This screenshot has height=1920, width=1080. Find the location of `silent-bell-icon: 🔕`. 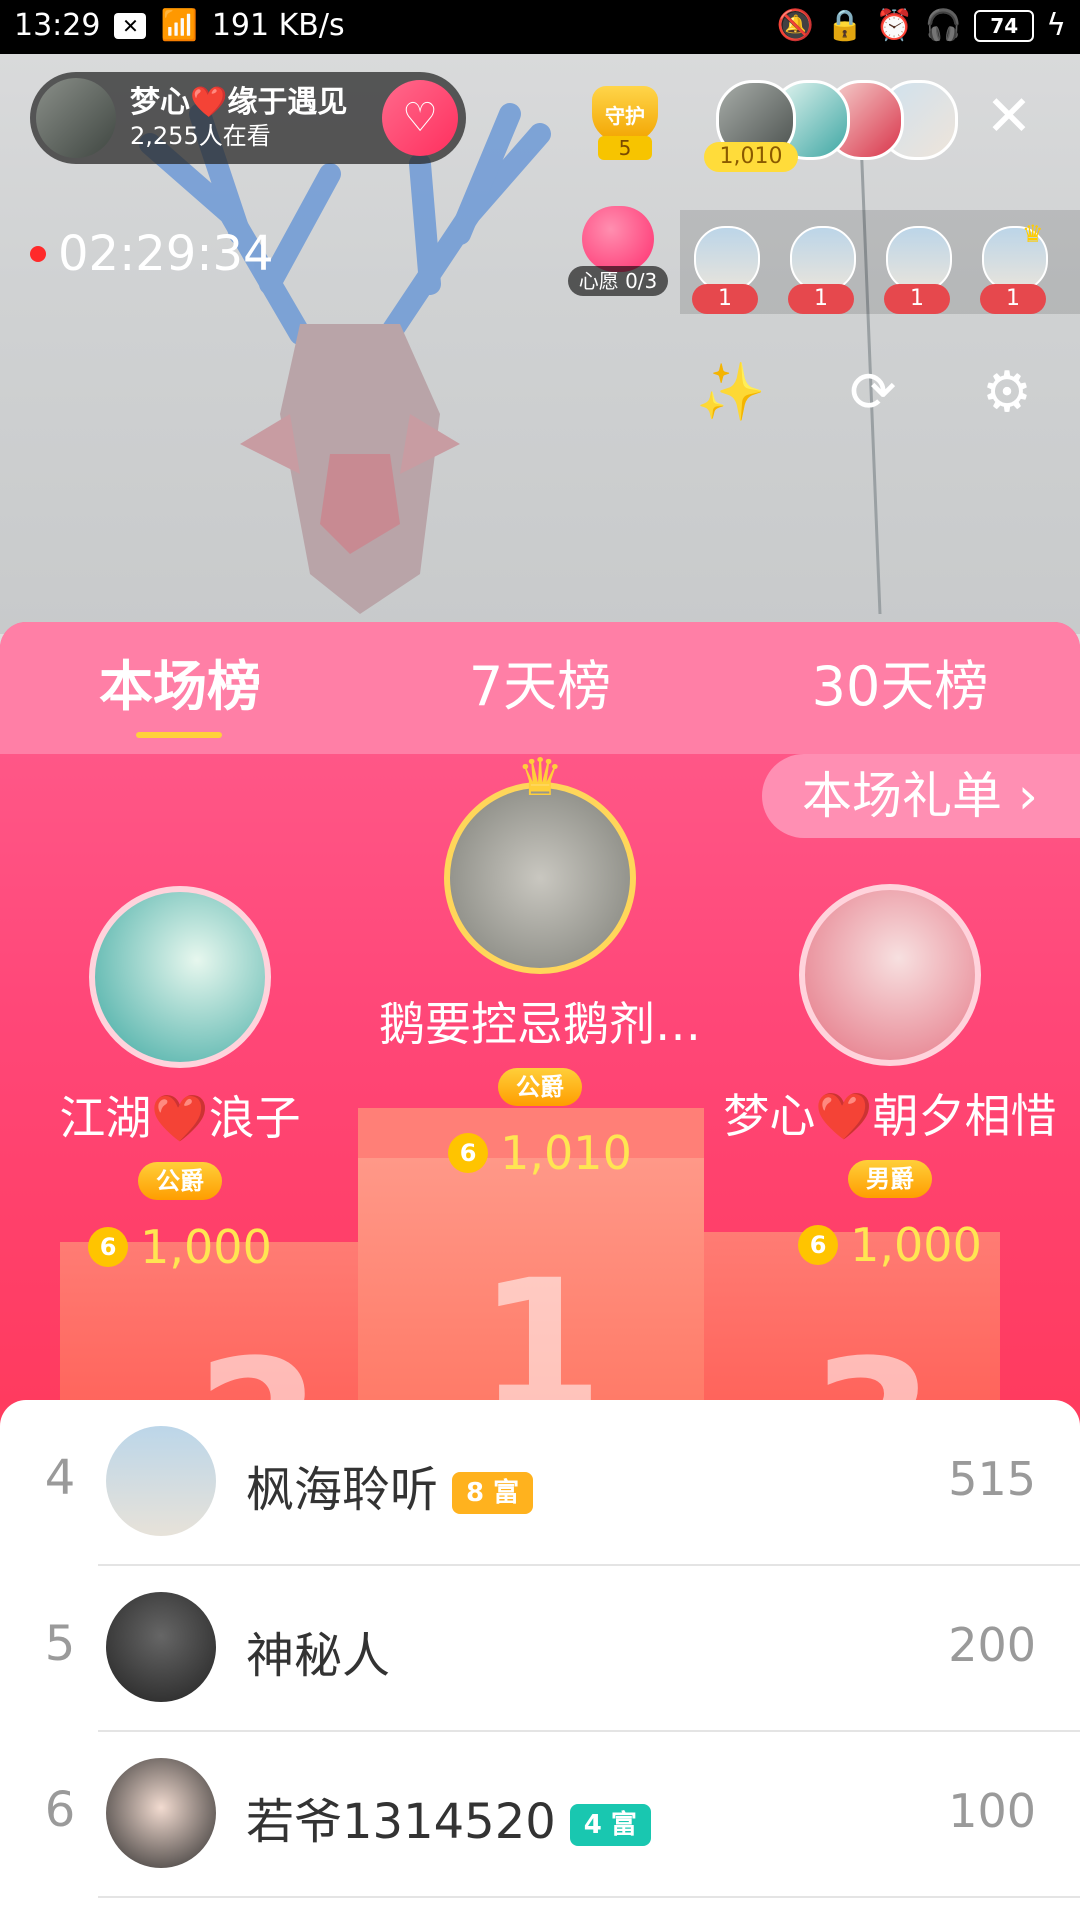

silent-bell-icon: 🔕 is located at coordinates (795, 25).